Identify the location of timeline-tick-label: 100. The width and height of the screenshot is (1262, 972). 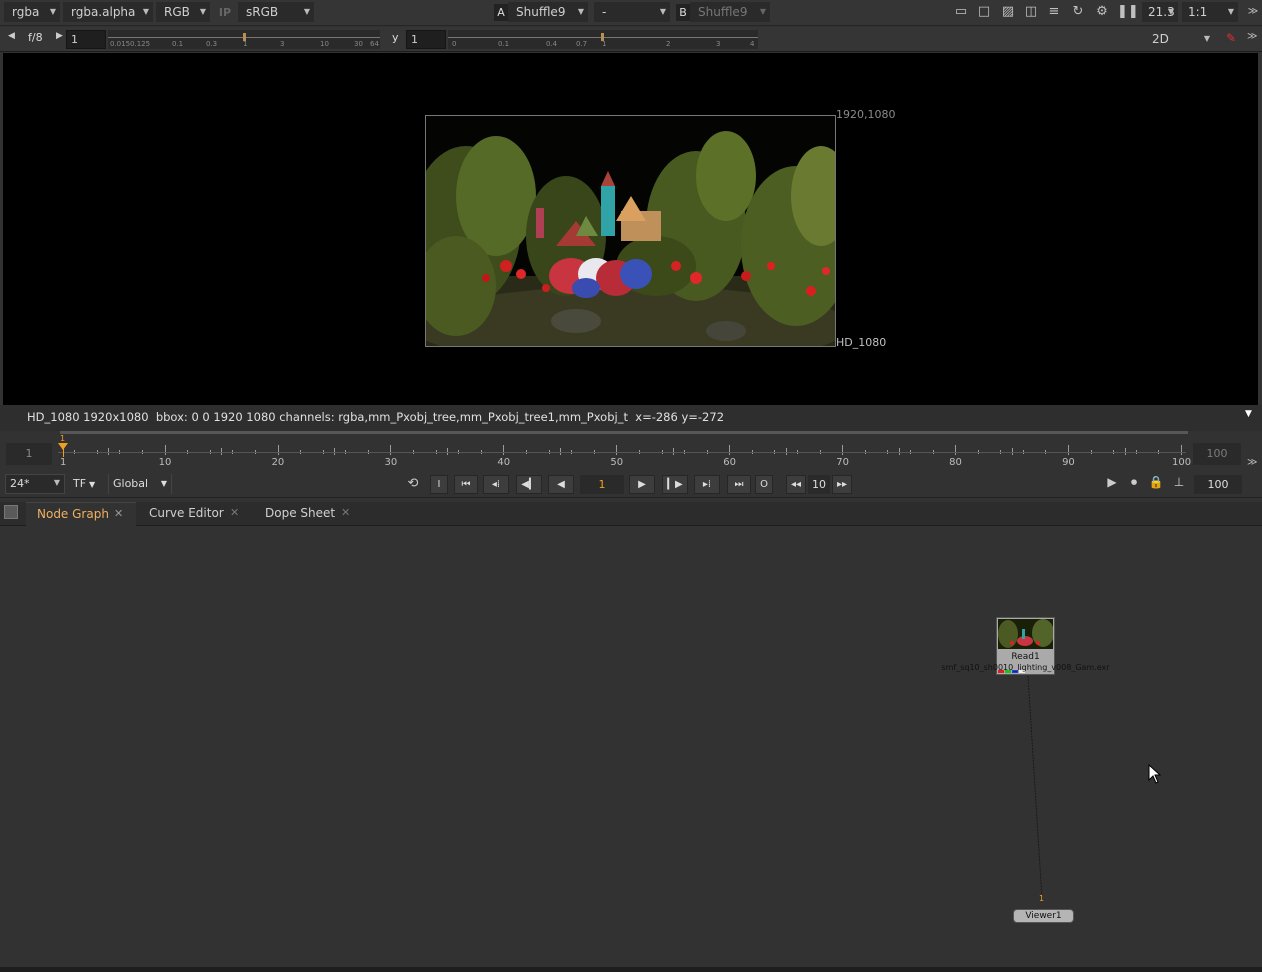
(1182, 462).